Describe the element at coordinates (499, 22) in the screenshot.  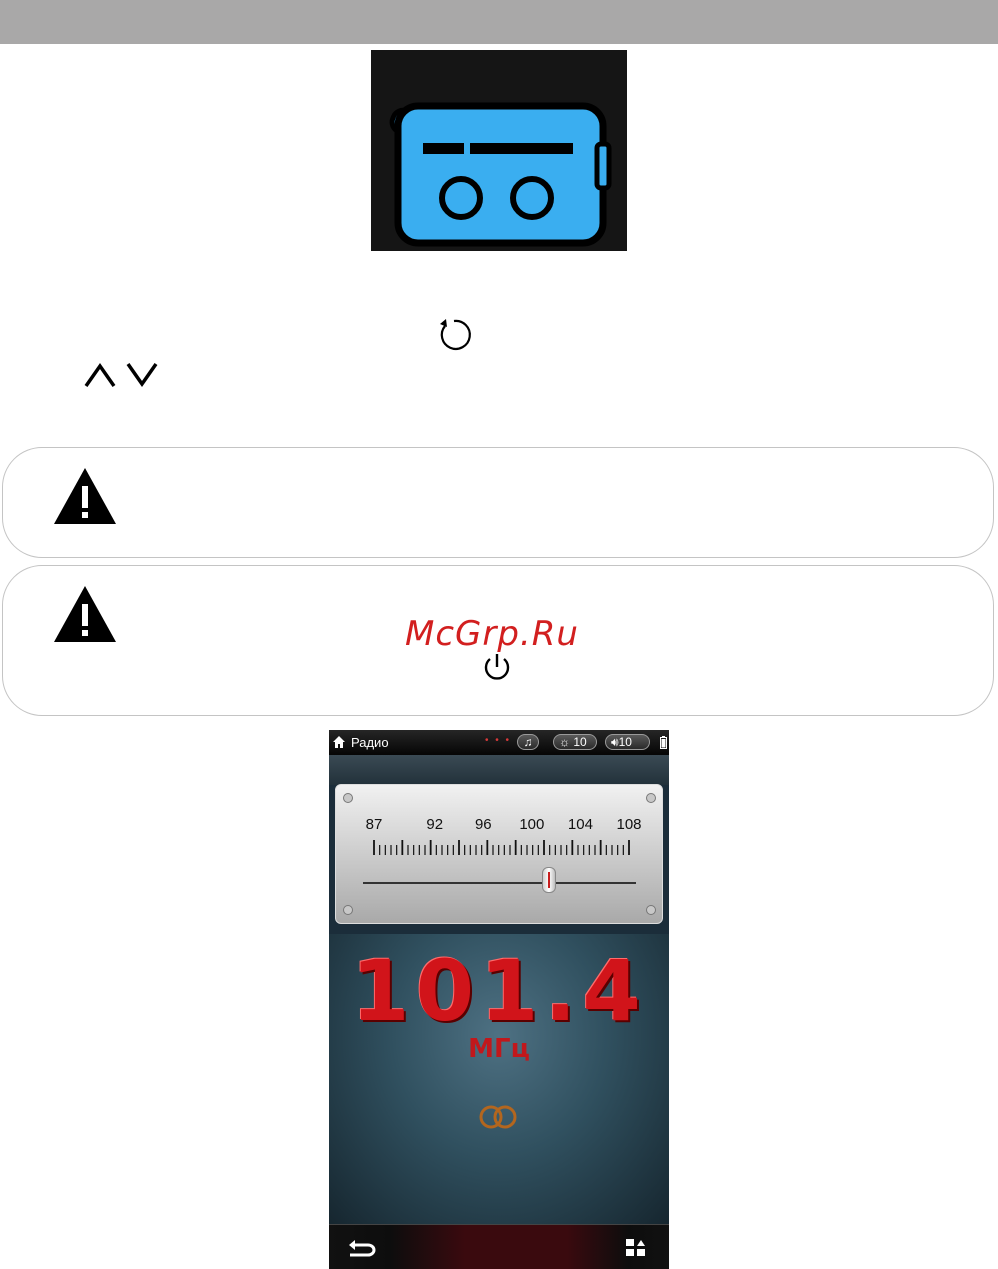
I see `header-bar` at that location.